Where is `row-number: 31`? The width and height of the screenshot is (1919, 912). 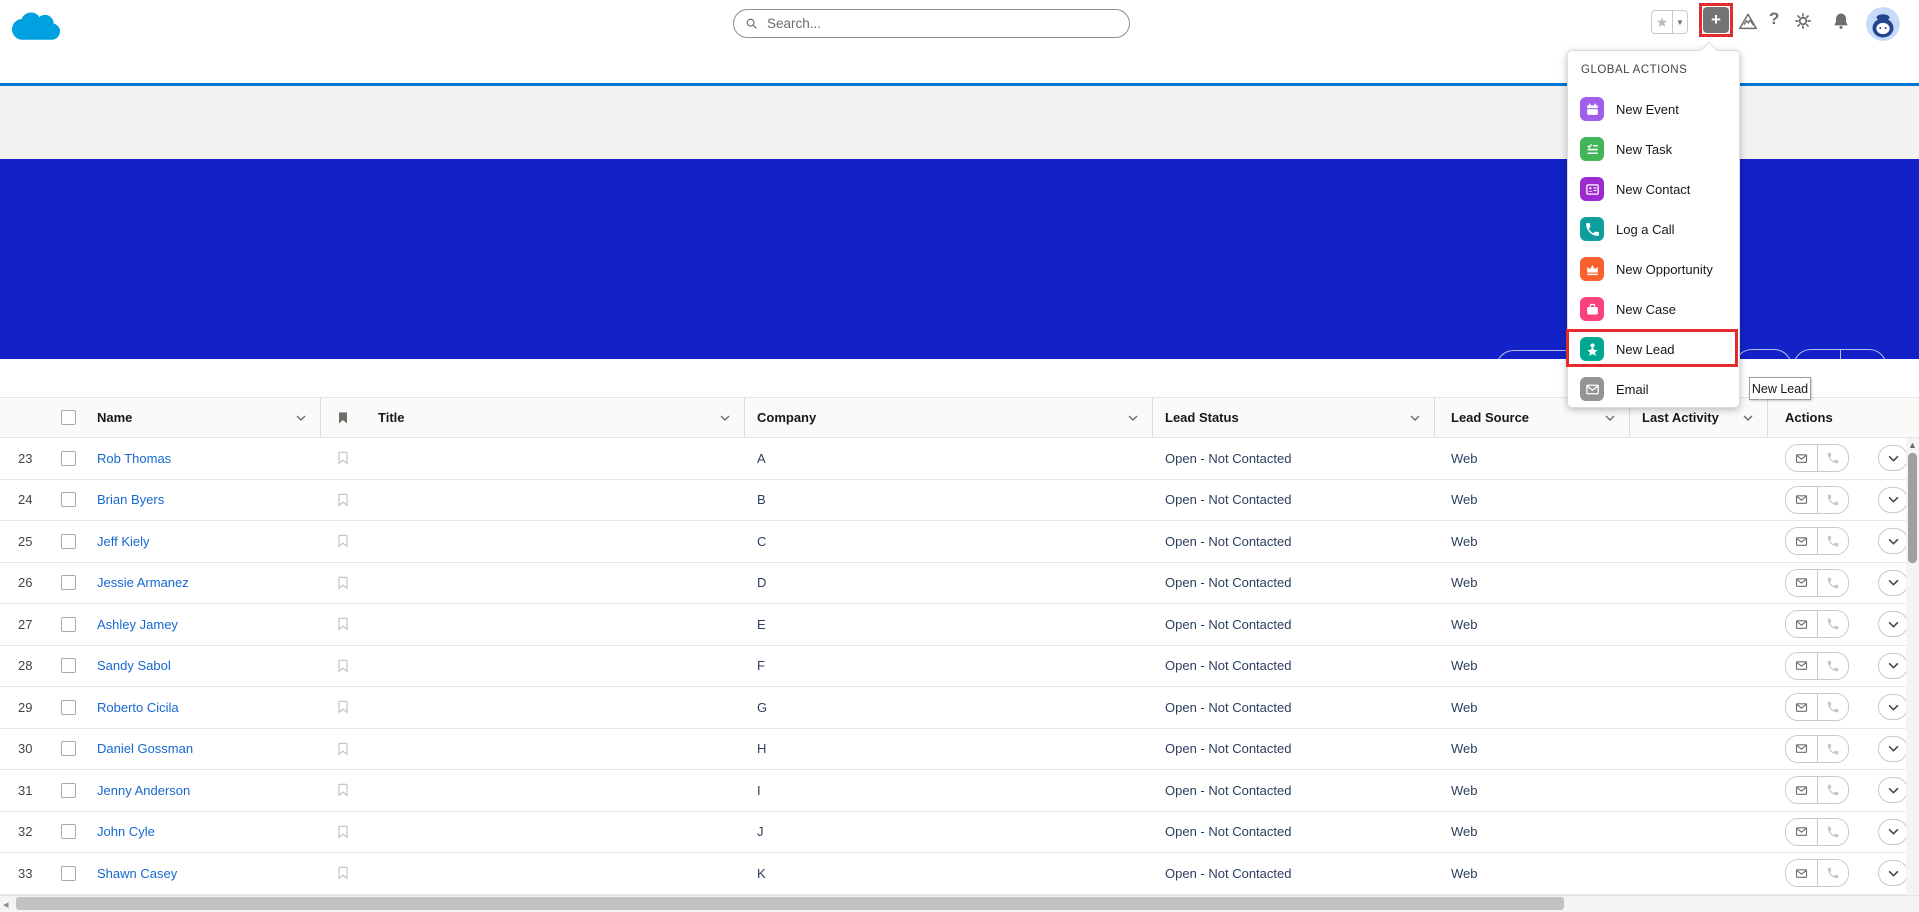
row-number: 31 is located at coordinates (25, 790).